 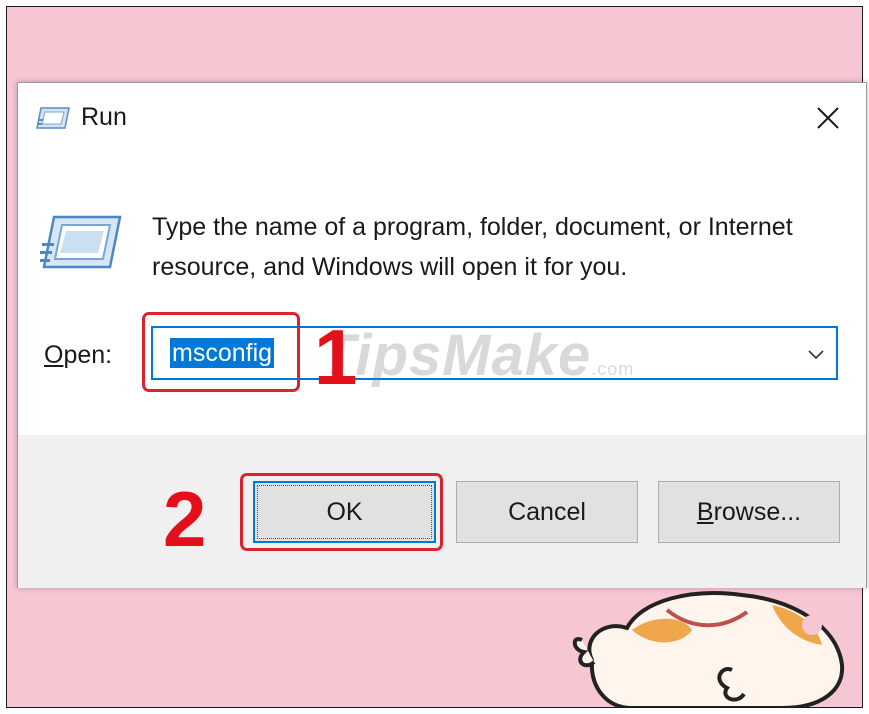 I want to click on watermark-text: TipsMake, so click(x=456, y=355).